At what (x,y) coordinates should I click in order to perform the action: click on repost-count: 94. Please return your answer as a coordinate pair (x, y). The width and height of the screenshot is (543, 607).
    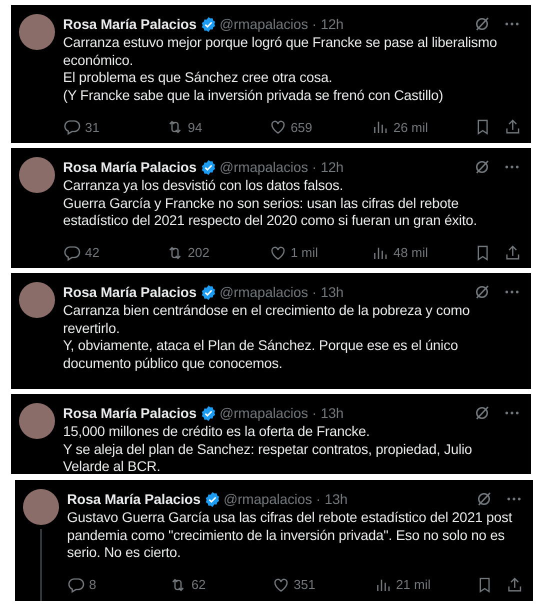
    Looking at the image, I should click on (195, 127).